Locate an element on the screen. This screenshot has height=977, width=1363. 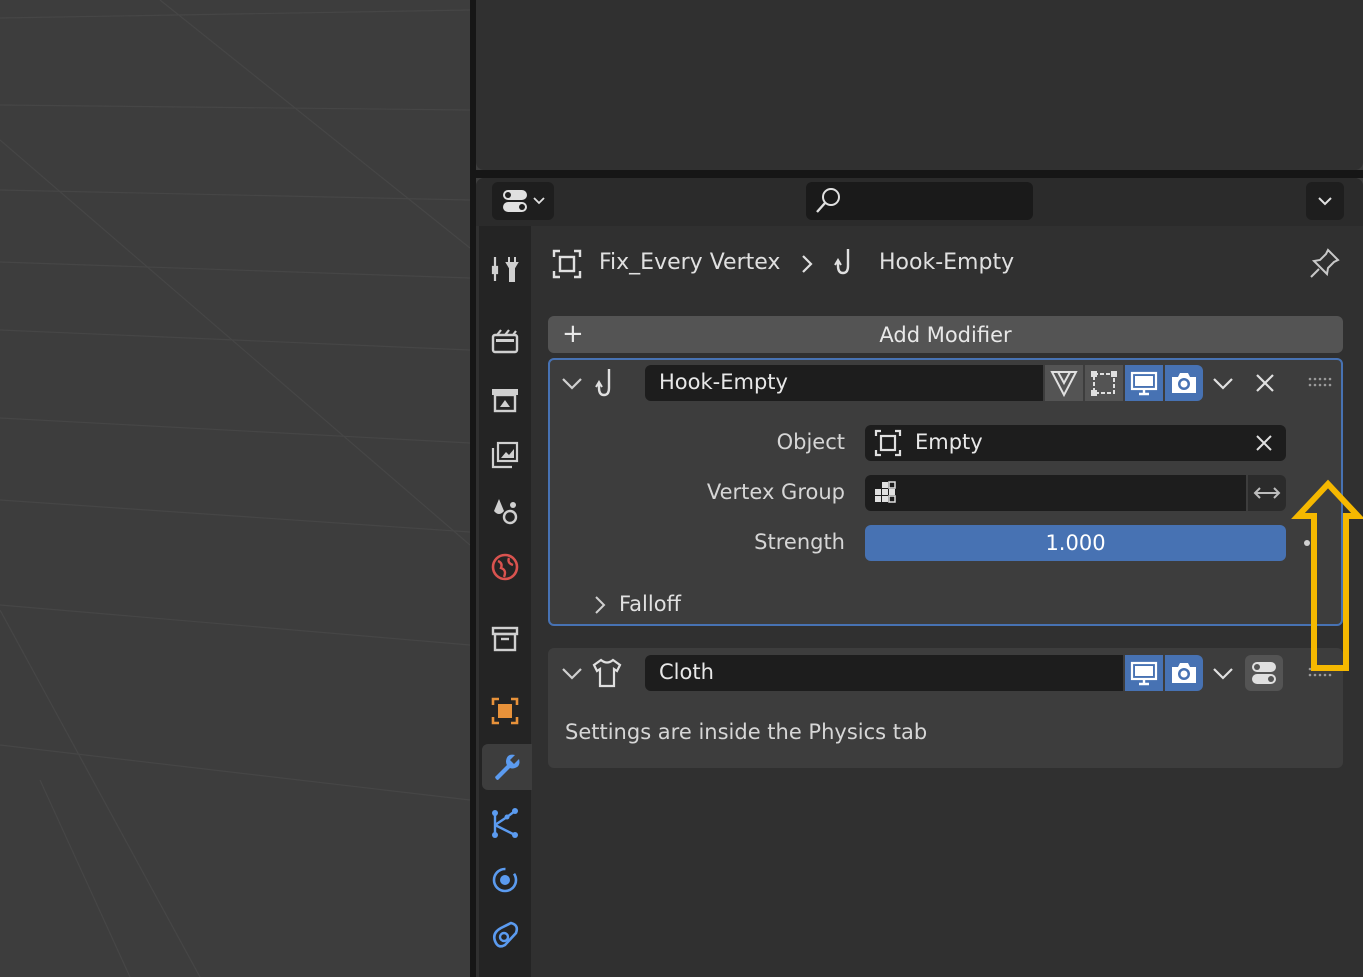
outliner-area is located at coordinates (919, 85).